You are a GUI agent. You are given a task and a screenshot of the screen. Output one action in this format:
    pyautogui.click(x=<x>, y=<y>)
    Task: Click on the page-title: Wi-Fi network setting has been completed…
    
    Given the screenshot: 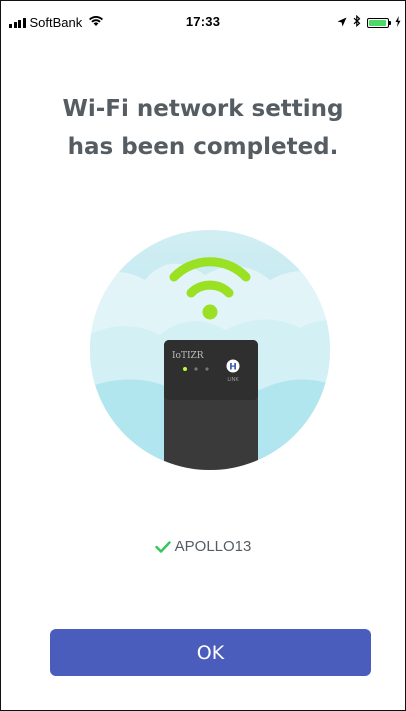 What is the action you would take?
    pyautogui.click(x=203, y=128)
    